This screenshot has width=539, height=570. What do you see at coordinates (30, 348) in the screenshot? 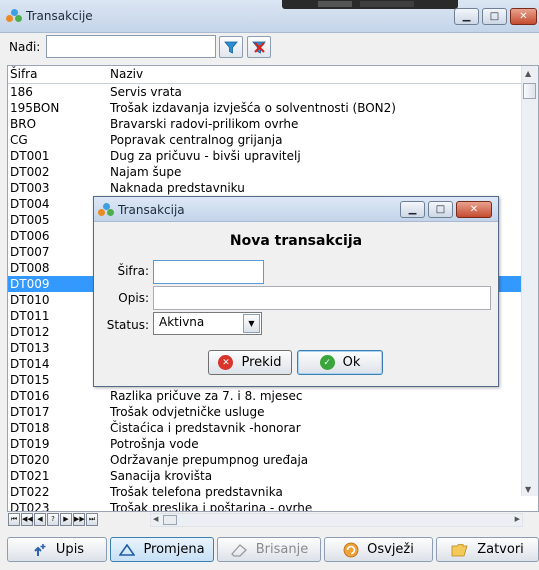
I see `cell-sifra: DT013` at bounding box center [30, 348].